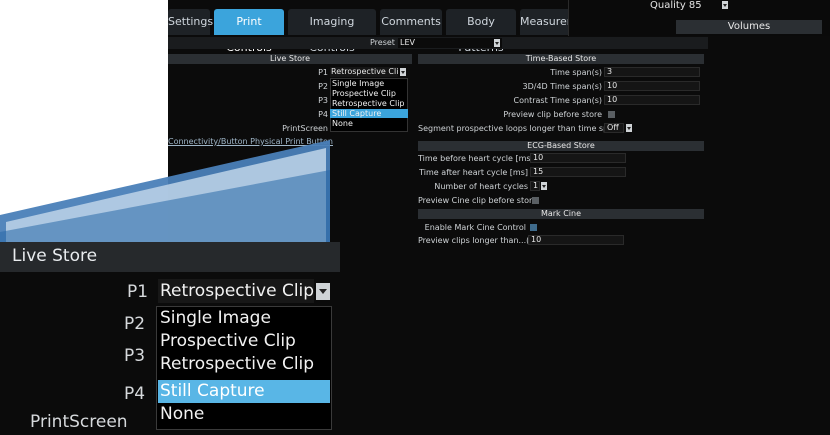  I want to click on zoom-p1-select: Retrospective Clip, so click(236, 291).